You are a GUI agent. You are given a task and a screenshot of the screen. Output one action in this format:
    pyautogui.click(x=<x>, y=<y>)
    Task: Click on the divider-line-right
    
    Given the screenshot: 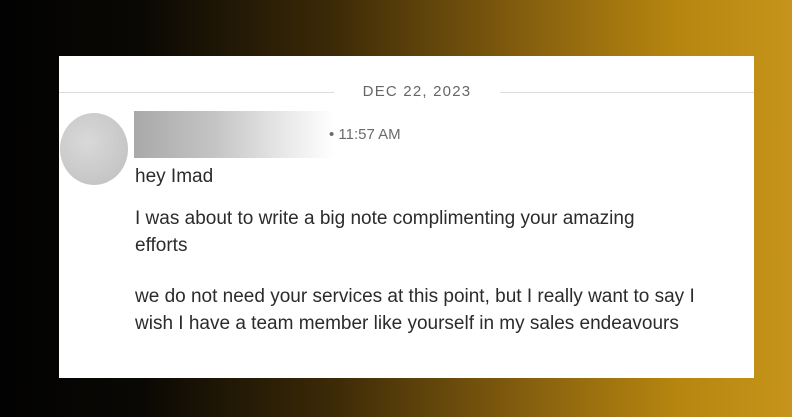 What is the action you would take?
    pyautogui.click(x=627, y=92)
    